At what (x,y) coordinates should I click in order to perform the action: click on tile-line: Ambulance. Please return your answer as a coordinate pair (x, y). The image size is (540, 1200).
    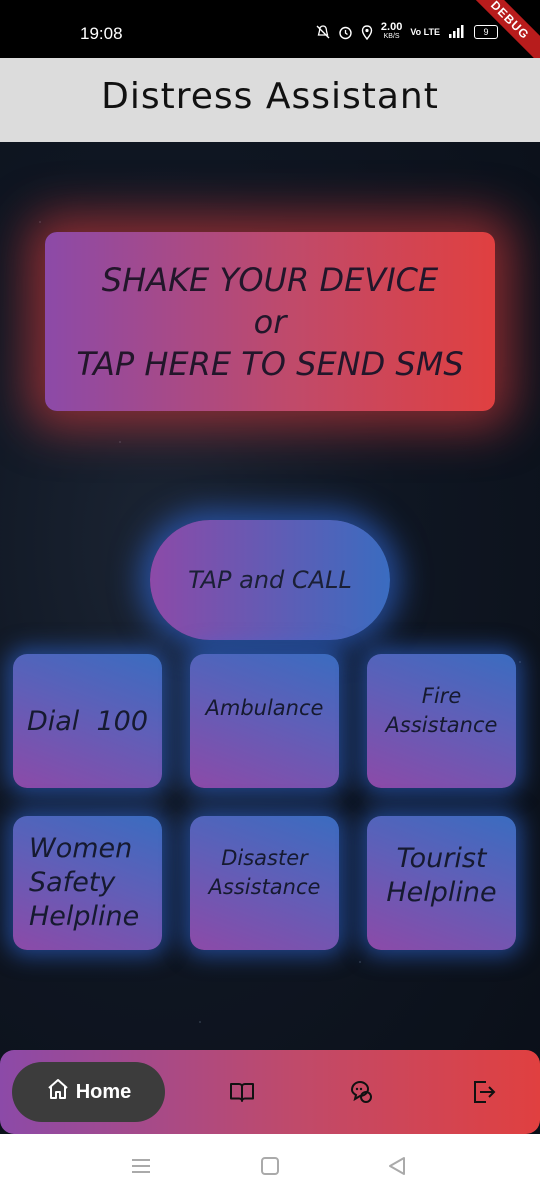
    Looking at the image, I should click on (264, 708).